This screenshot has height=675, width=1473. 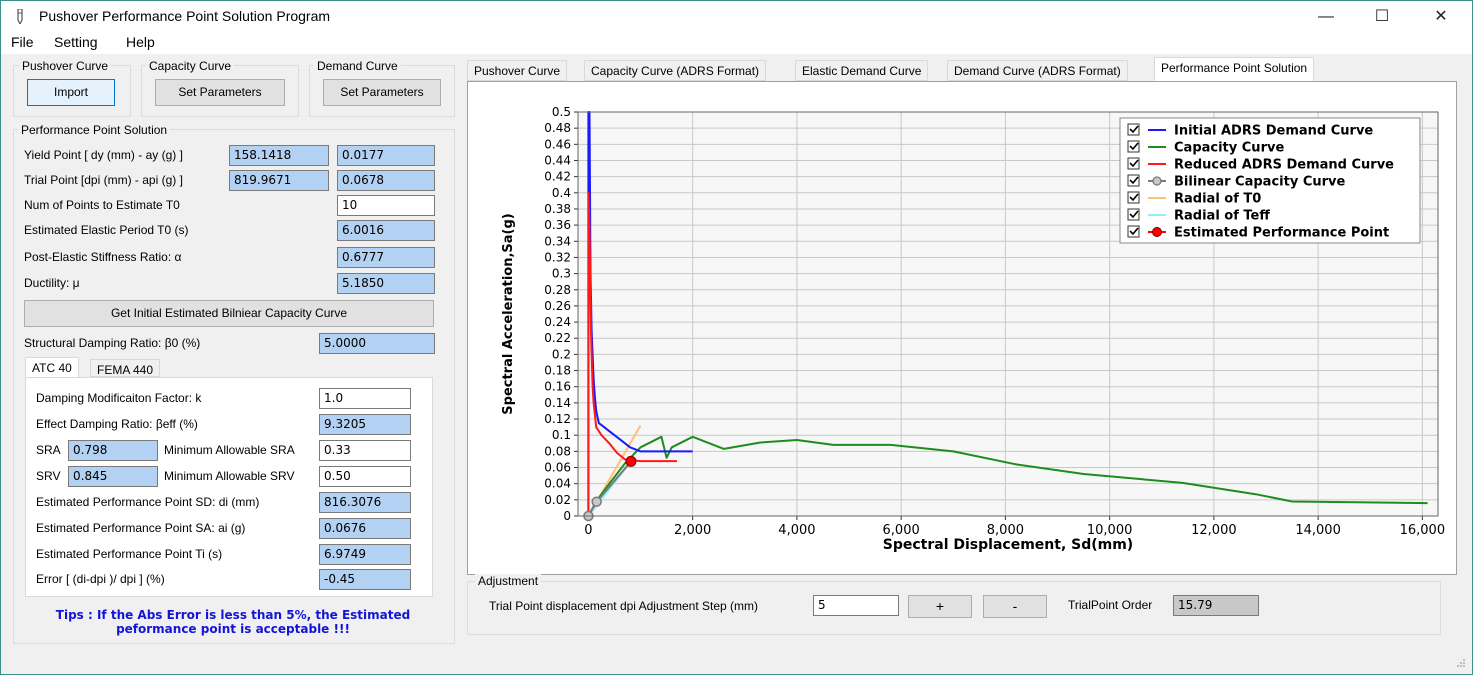 I want to click on srv-label: SRV, so click(x=48, y=476).